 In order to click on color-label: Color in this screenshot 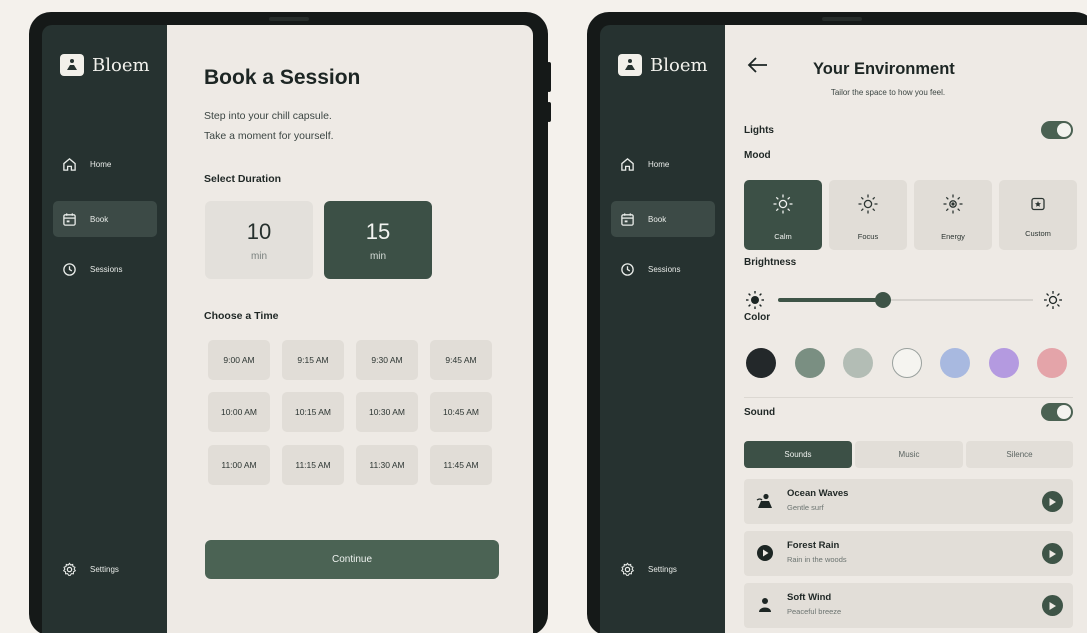, I will do `click(757, 317)`.